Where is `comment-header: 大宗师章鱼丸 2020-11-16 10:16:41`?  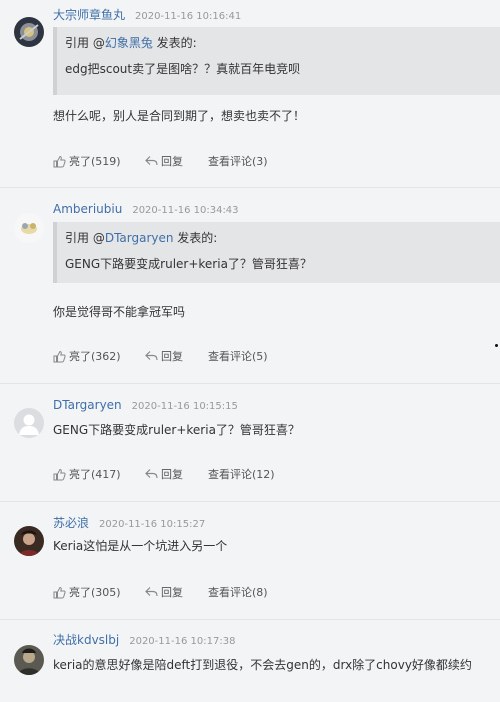
comment-header: 大宗师章鱼丸 2020-11-16 10:16:41 is located at coordinates (147, 13).